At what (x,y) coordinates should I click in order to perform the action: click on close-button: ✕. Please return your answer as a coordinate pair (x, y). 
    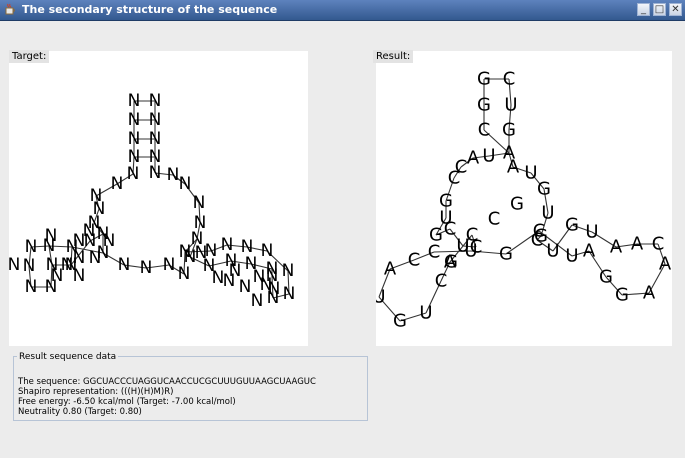
    Looking at the image, I should click on (675, 9).